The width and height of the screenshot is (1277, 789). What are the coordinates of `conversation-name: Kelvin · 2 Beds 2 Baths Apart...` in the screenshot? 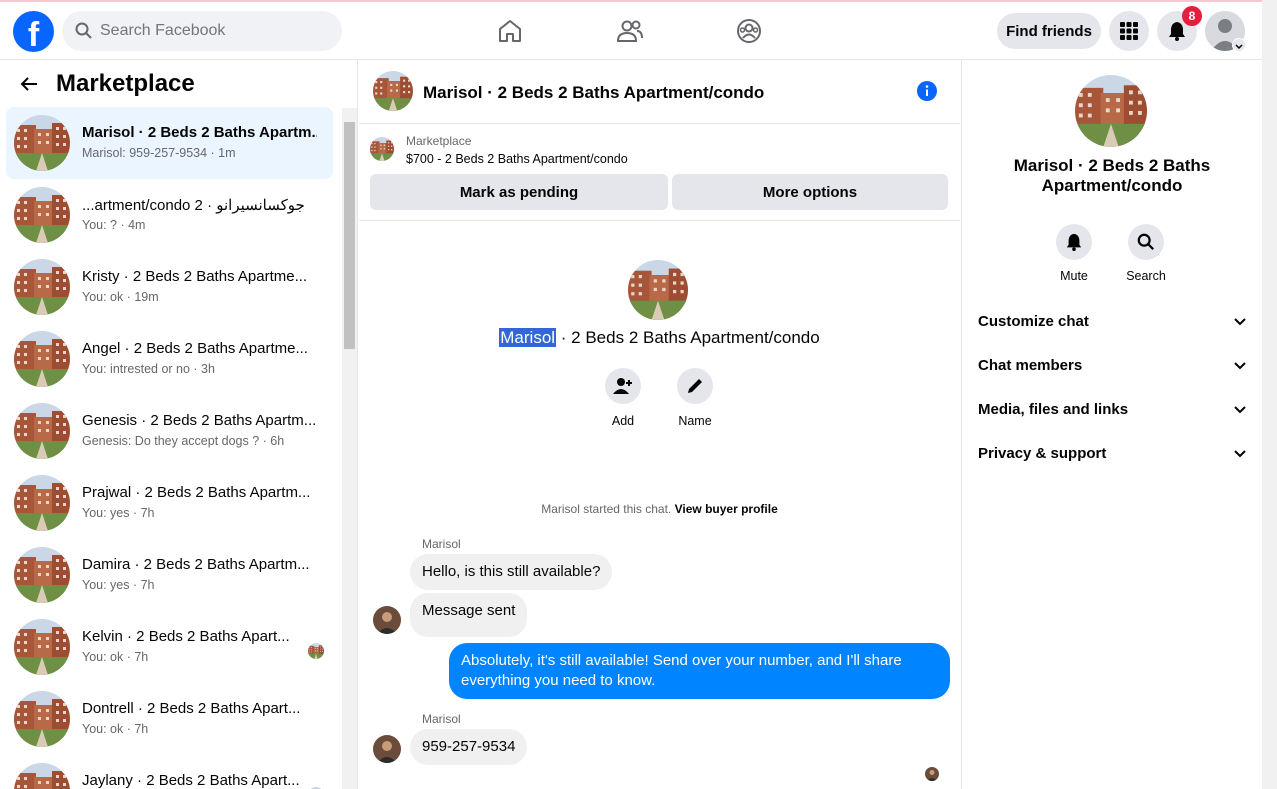 It's located at (186, 636).